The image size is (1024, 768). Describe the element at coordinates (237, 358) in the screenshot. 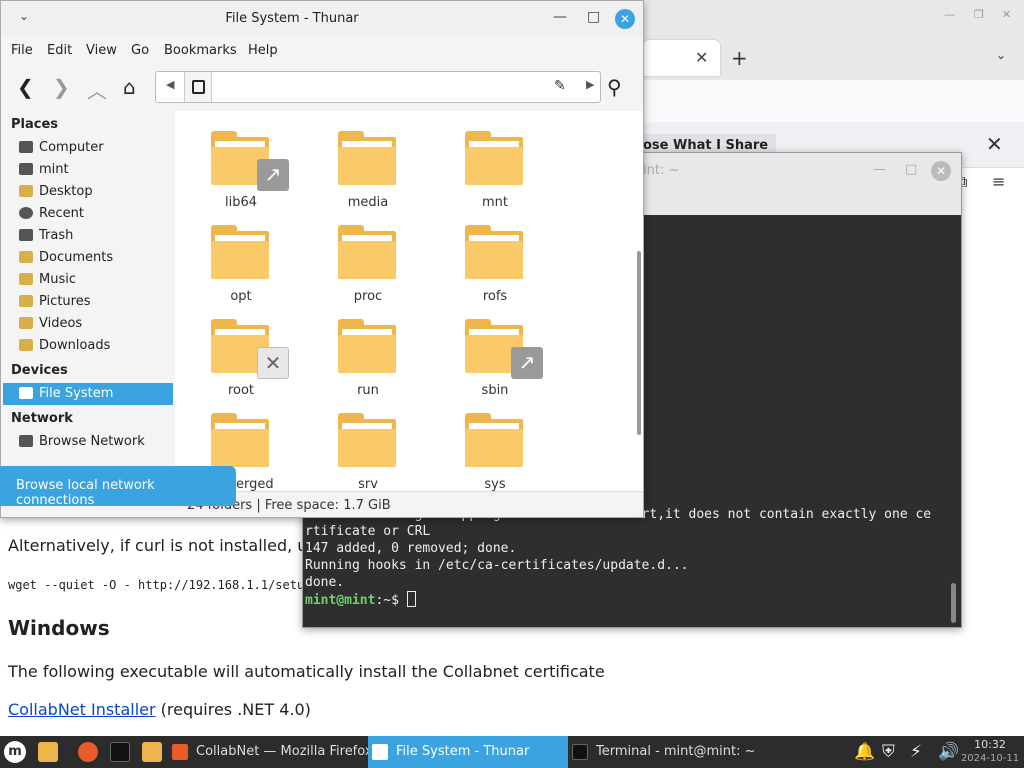

I see `folder-item: ✕ root` at that location.